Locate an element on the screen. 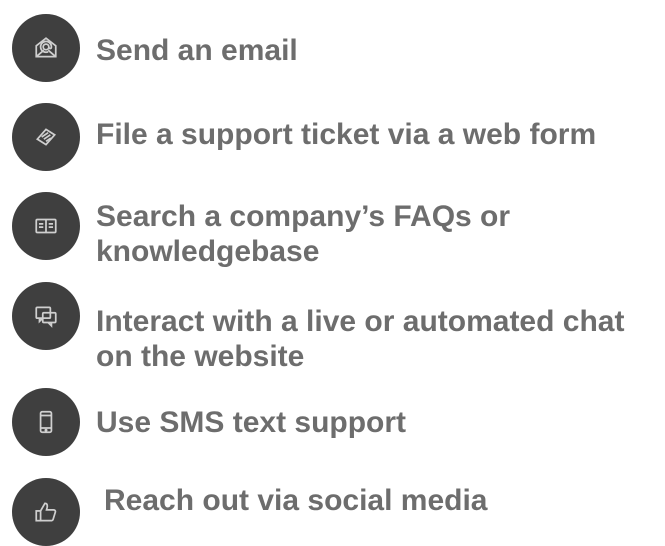 This screenshot has height=546, width=665. channel-label-knowledgebase-line-2: knowledgebase is located at coordinates (208, 251).